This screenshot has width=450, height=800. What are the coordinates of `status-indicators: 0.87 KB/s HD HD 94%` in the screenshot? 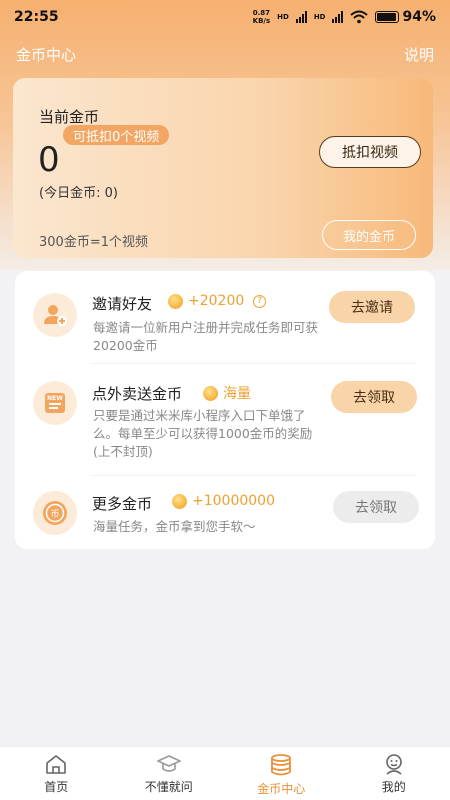 It's located at (344, 17).